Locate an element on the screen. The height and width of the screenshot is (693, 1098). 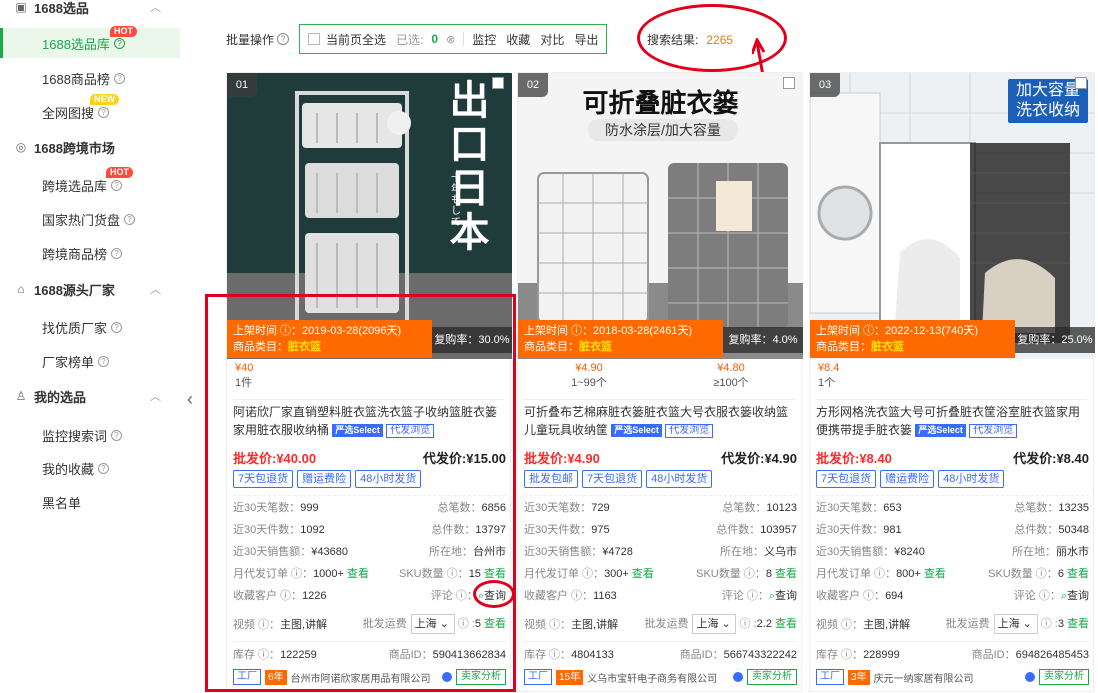
collapse-sidebar-icon: ‹ is located at coordinates (190, 399).